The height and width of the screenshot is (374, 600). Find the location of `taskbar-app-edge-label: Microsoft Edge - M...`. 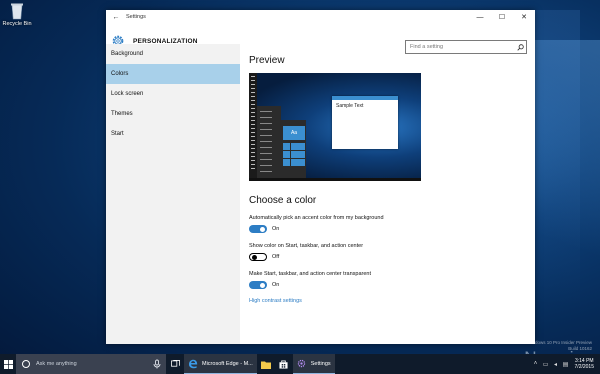

taskbar-app-edge-label: Microsoft Edge - M... is located at coordinates (227, 363).